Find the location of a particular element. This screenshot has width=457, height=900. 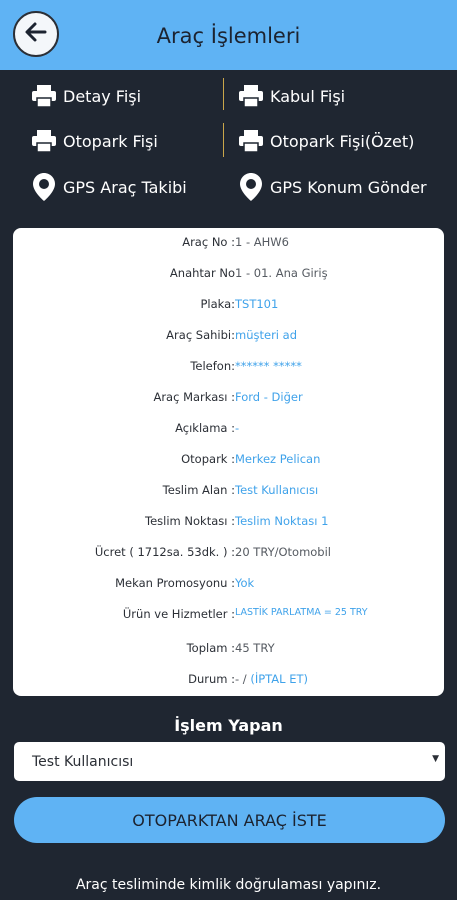

parking-receipt-label: Otopark Fişi is located at coordinates (110, 141).